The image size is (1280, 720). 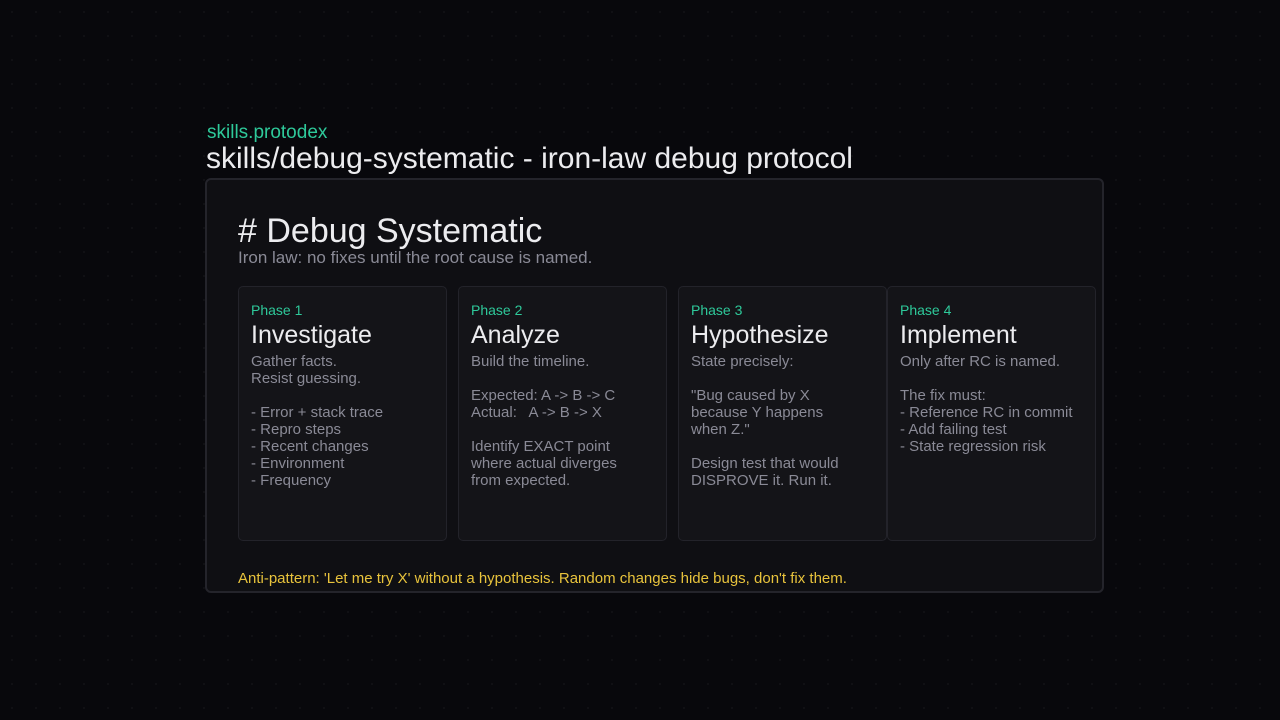 What do you see at coordinates (390, 231) in the screenshot?
I see `document-title: # Debug Systematic` at bounding box center [390, 231].